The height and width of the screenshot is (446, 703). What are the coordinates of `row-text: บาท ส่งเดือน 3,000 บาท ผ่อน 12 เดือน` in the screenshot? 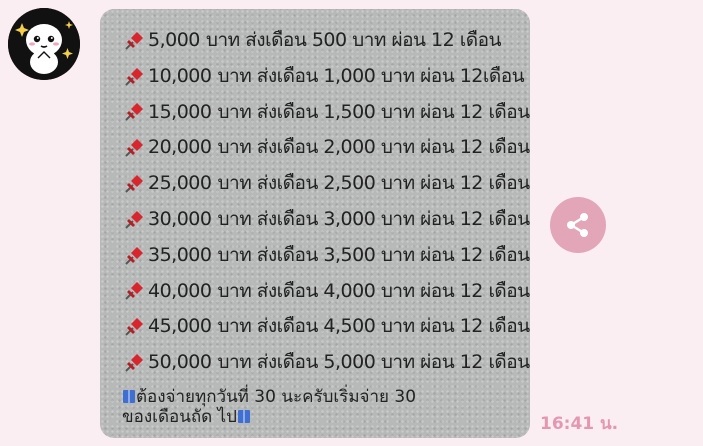 It's located at (373, 218).